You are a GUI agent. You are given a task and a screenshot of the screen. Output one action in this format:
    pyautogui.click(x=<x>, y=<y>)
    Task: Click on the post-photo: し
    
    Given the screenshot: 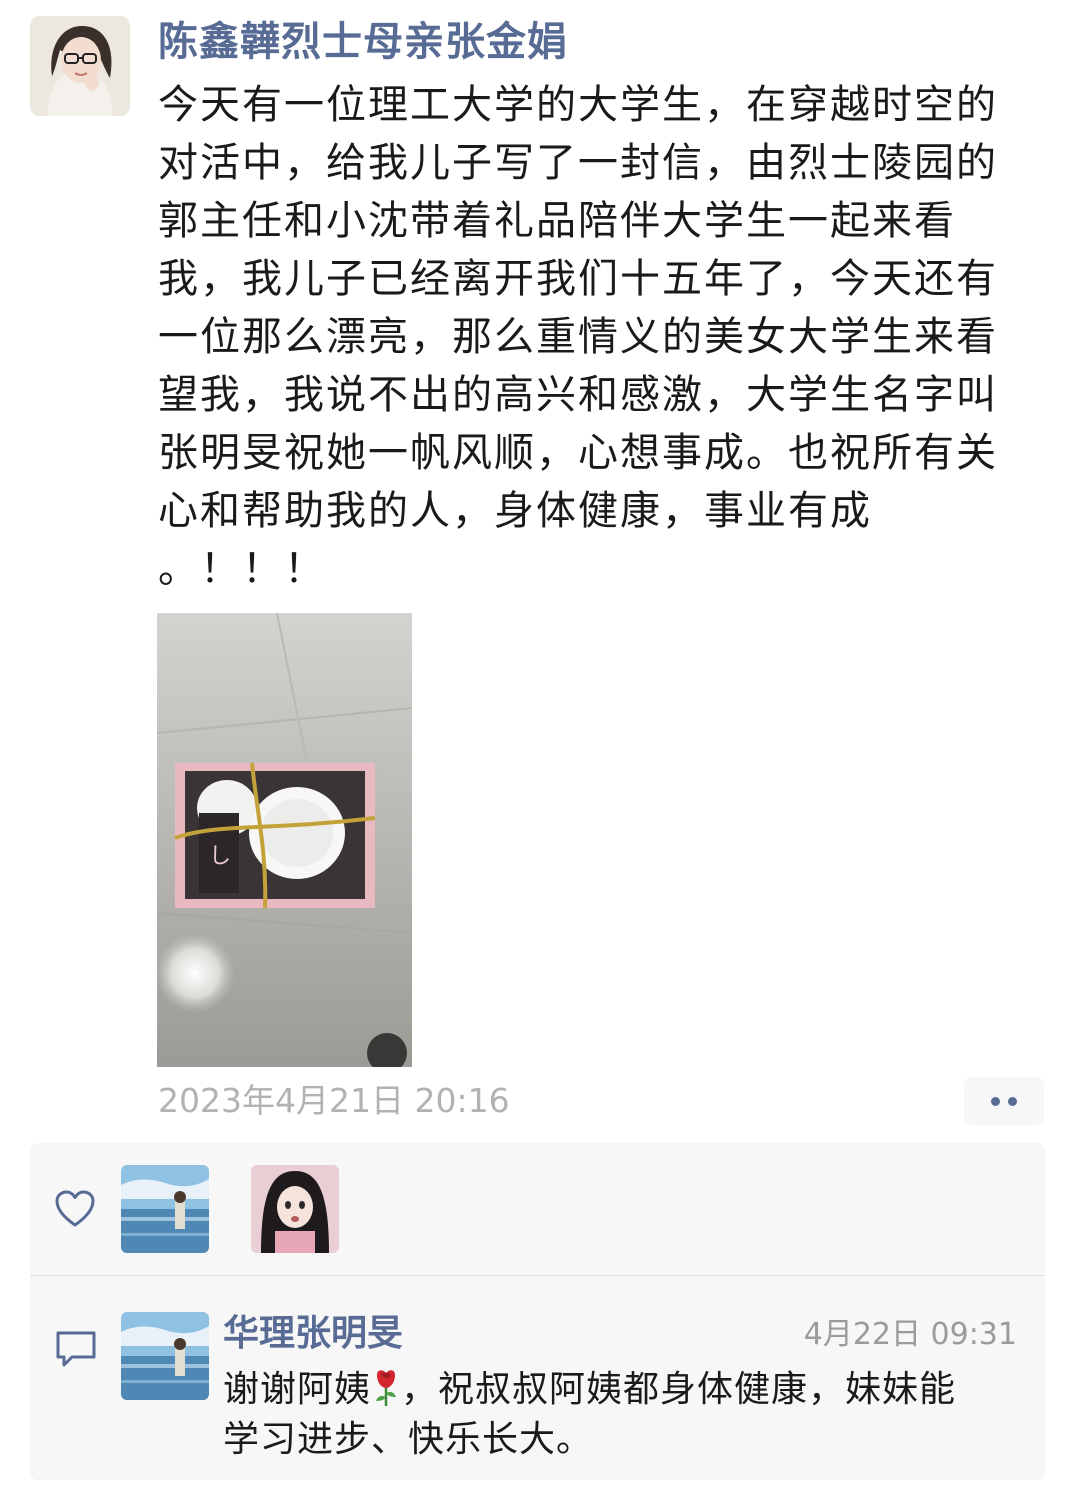 What is the action you would take?
    pyautogui.click(x=284, y=840)
    